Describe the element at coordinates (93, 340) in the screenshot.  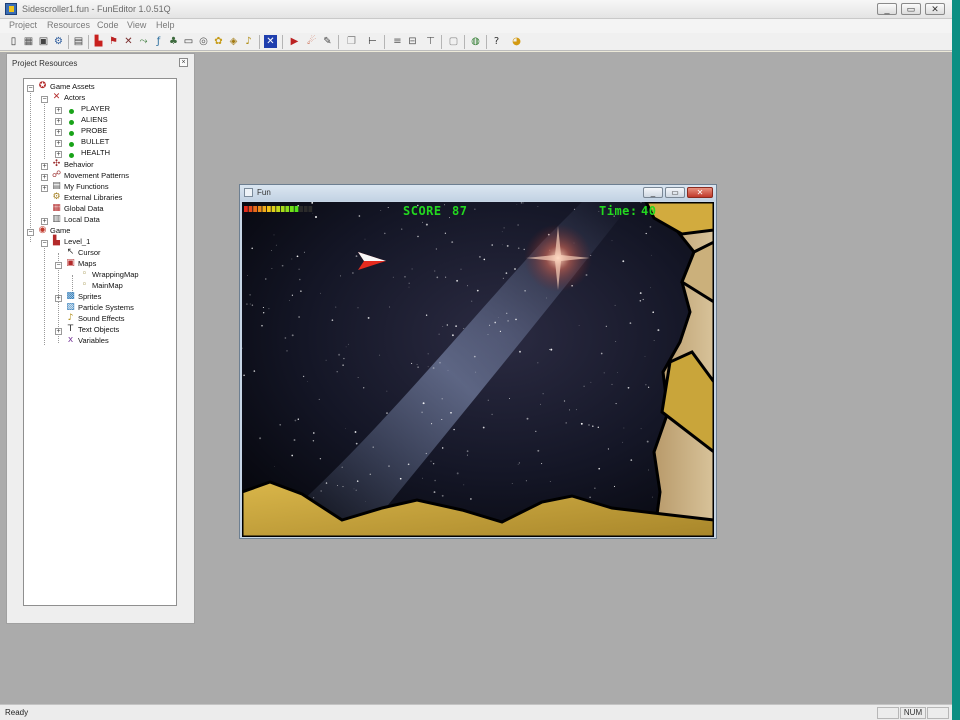
I see `tree-item-variables: Variables` at that location.